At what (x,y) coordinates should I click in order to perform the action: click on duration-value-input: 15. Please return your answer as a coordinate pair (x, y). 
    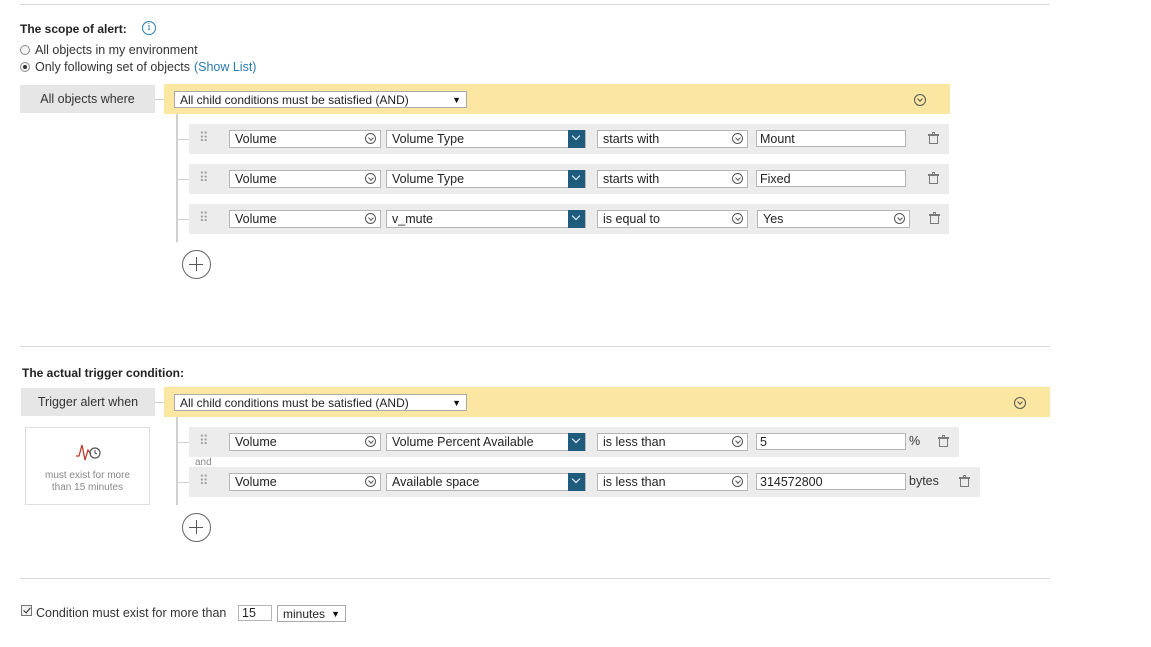
    Looking at the image, I should click on (255, 613).